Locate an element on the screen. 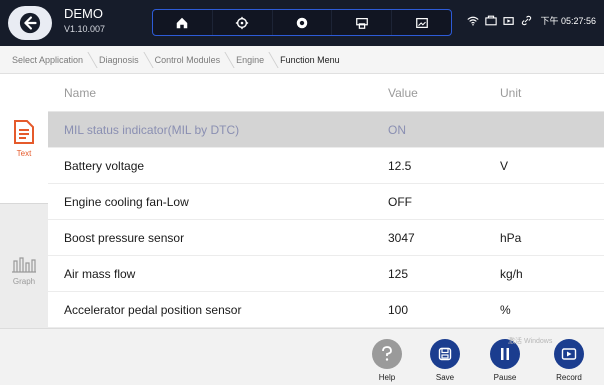 This screenshot has height=385, width=604. record-circle is located at coordinates (569, 354).